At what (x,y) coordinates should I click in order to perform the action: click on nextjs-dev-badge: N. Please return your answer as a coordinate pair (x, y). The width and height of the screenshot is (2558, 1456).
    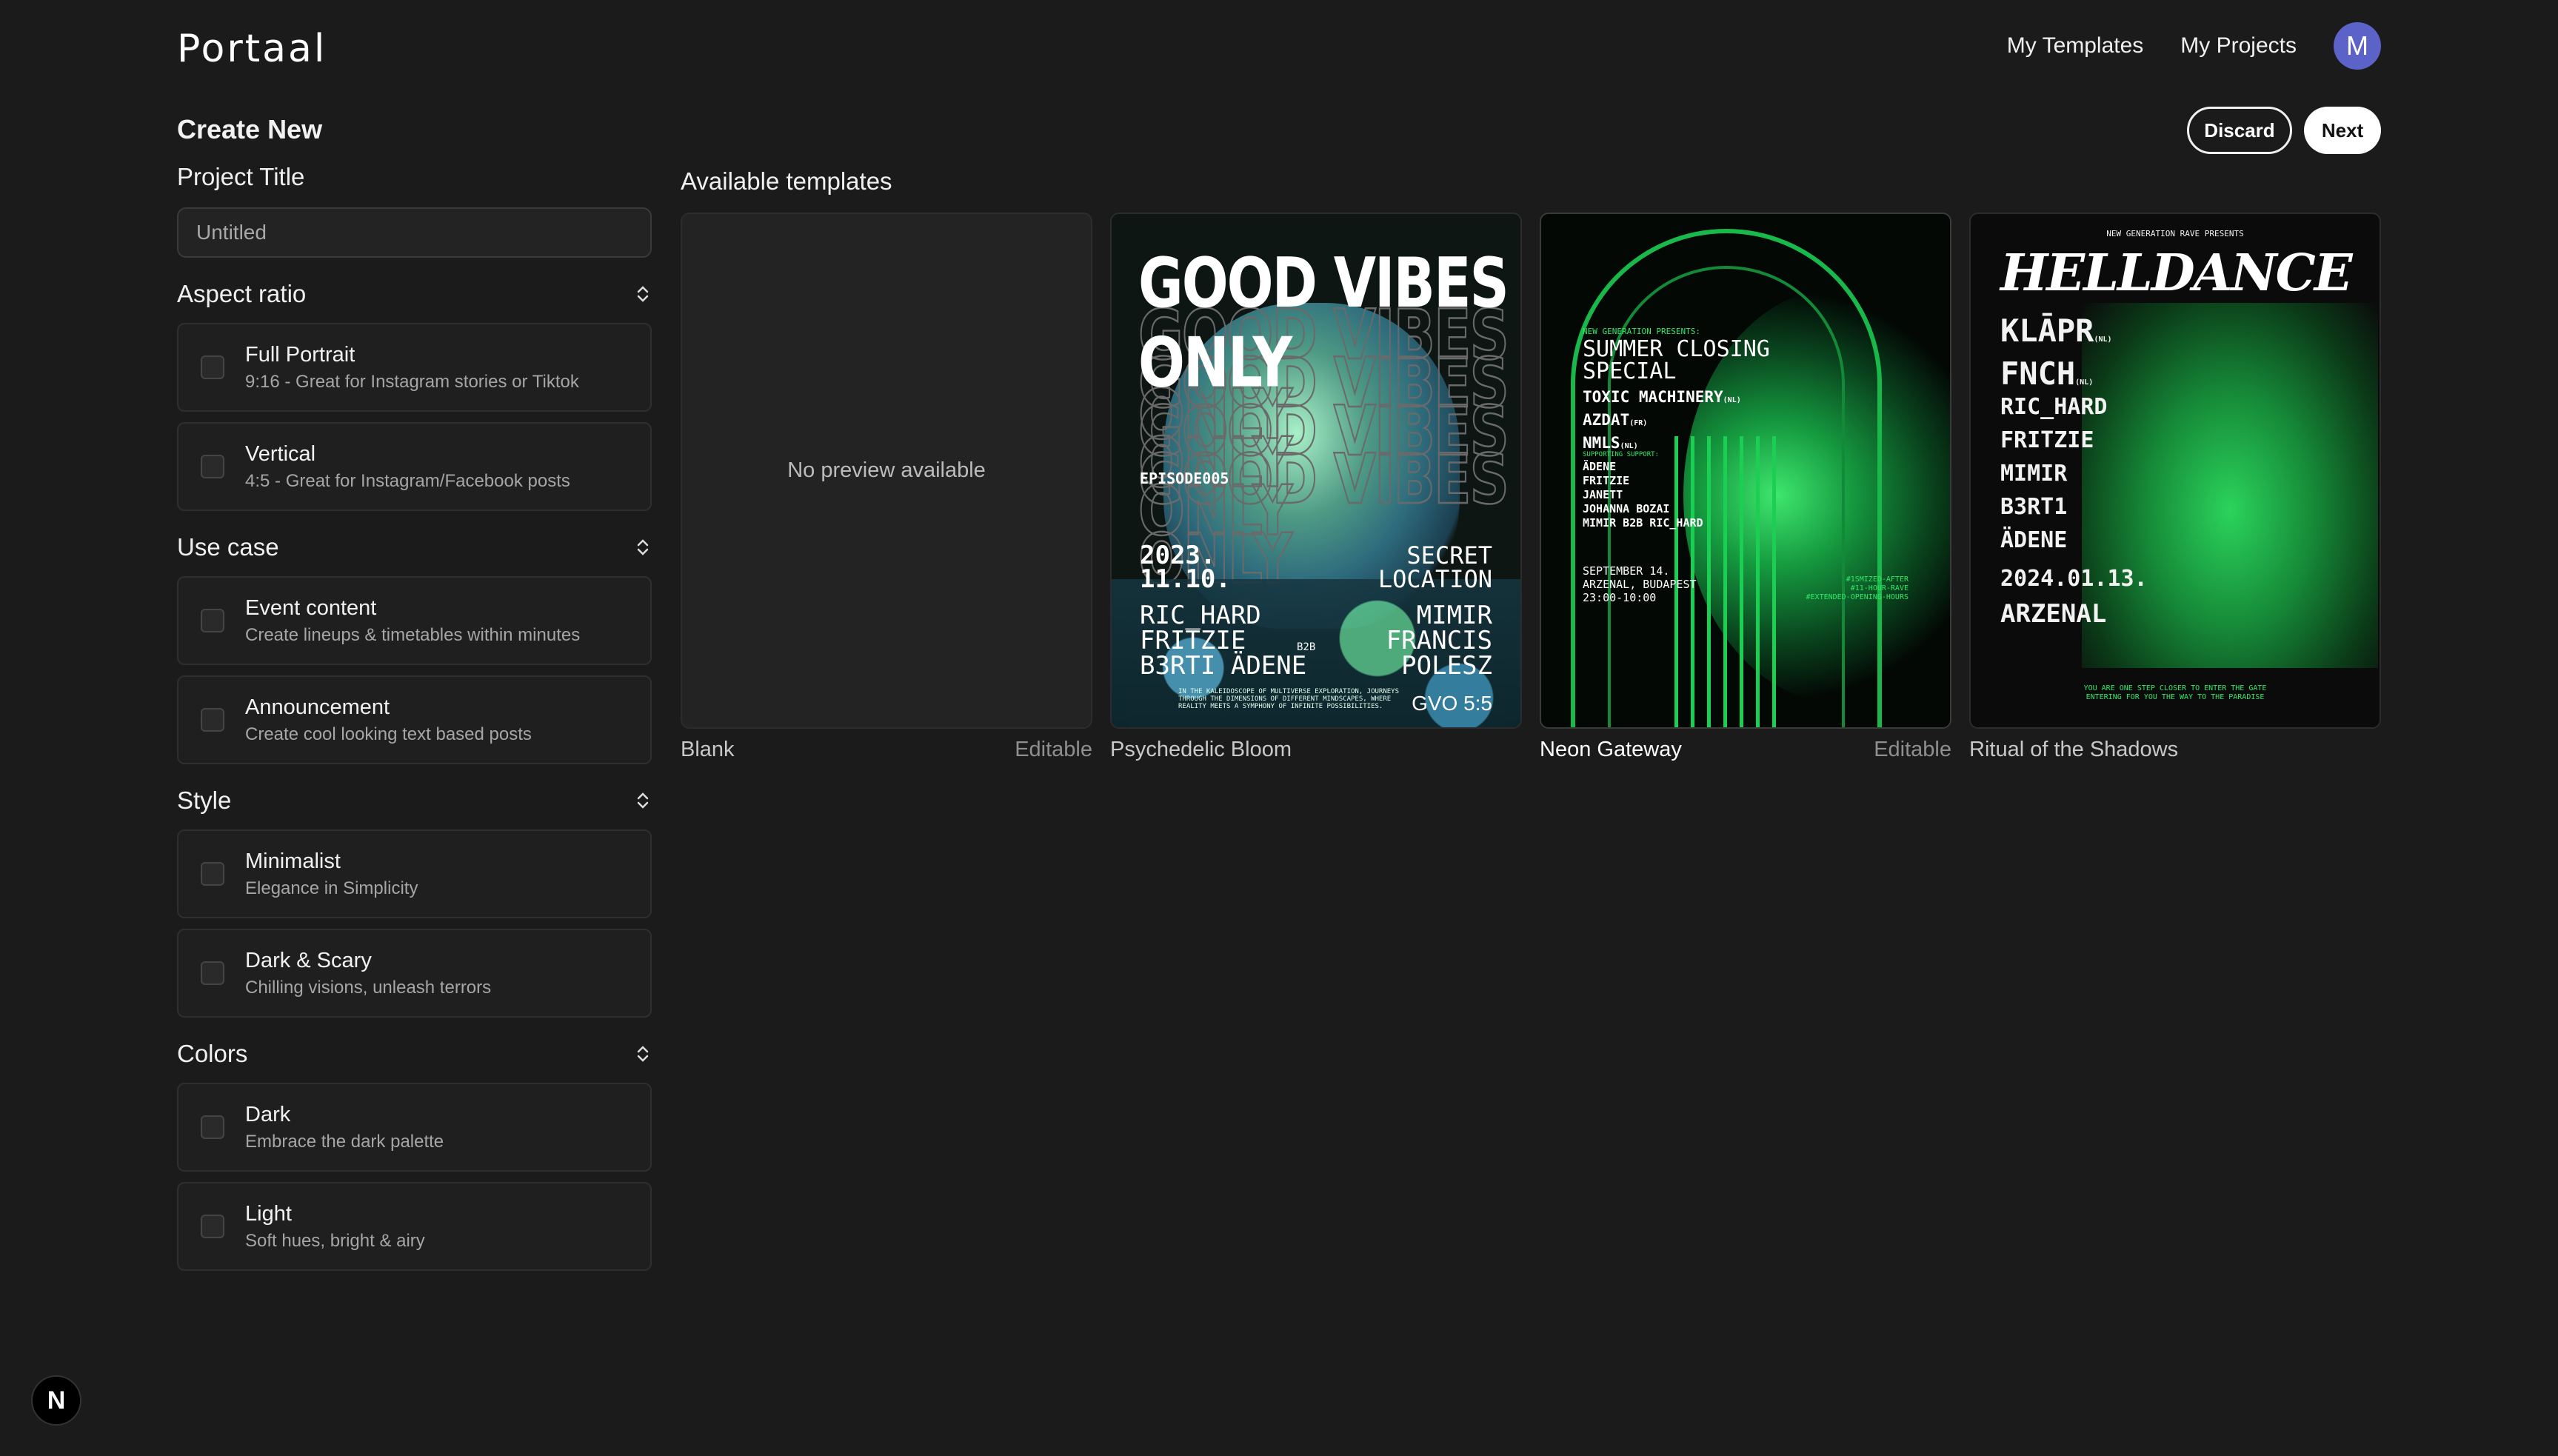
    Looking at the image, I should click on (56, 1400).